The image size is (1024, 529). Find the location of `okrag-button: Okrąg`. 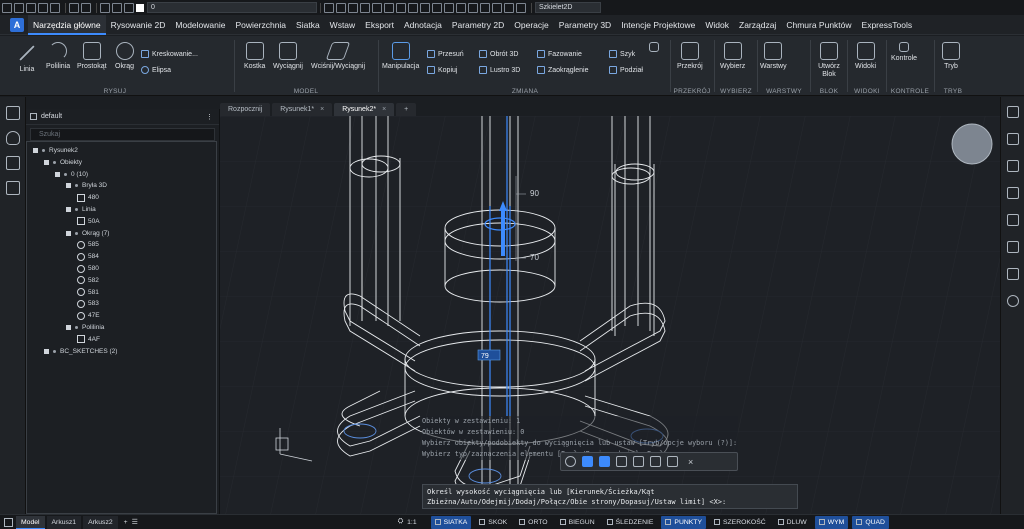

okrag-button: Okrąg is located at coordinates (124, 56).